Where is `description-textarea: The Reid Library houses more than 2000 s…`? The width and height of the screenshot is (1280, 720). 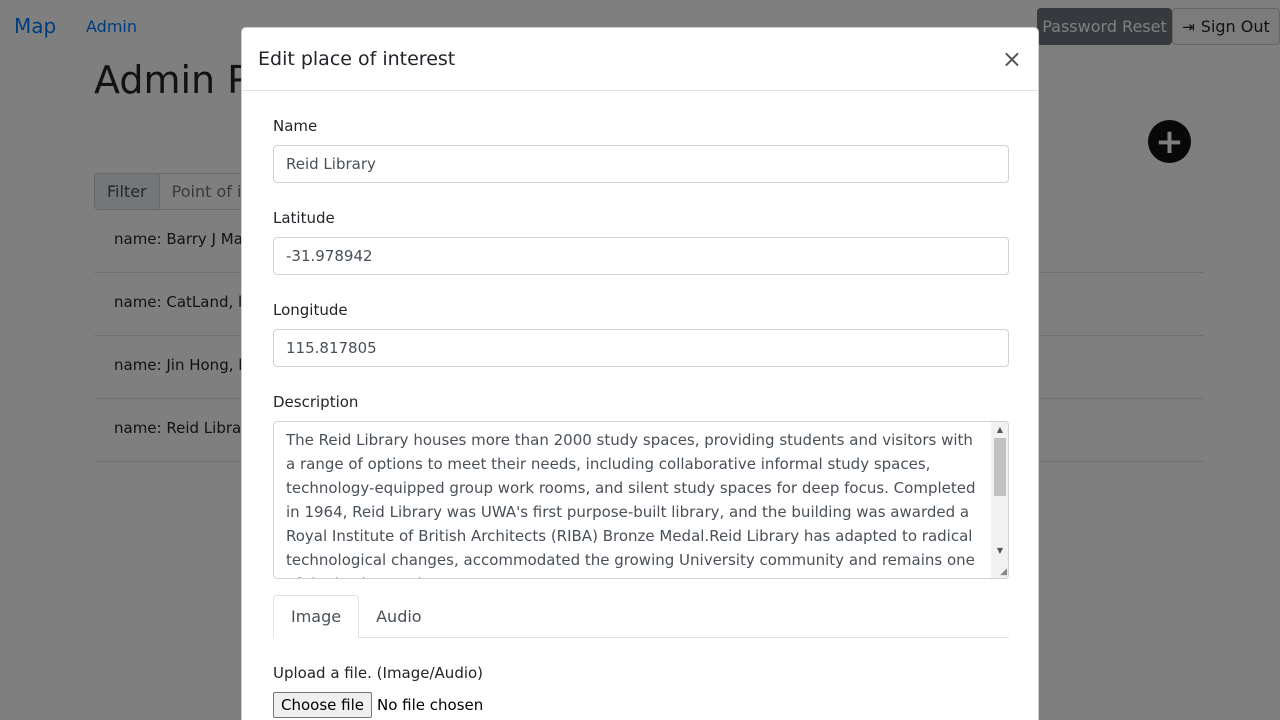 description-textarea: The Reid Library houses more than 2000 s… is located at coordinates (641, 500).